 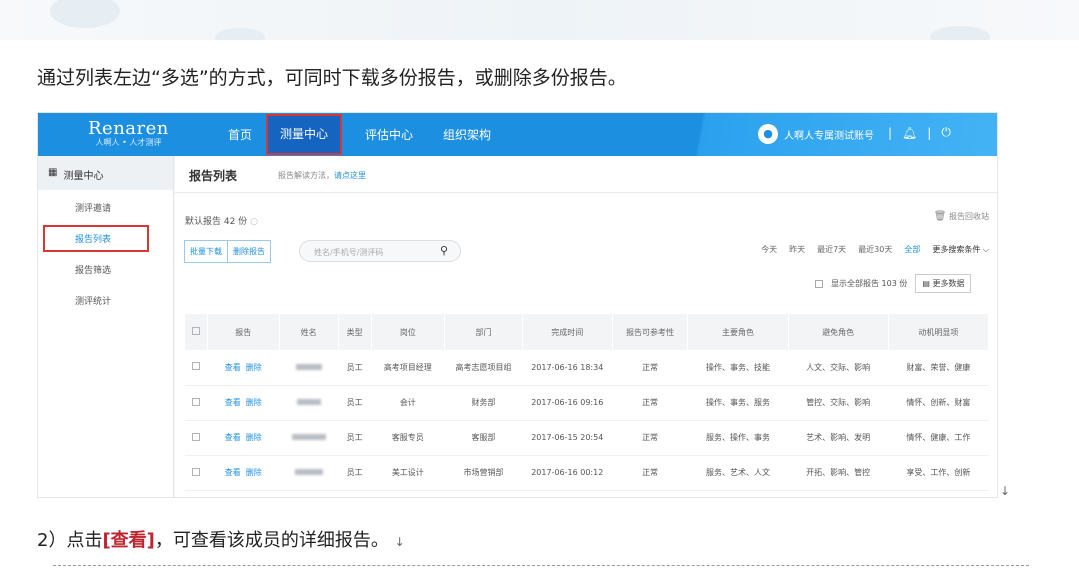 What do you see at coordinates (304, 134) in the screenshot?
I see `nav-item-measure-center: 测量中心` at bounding box center [304, 134].